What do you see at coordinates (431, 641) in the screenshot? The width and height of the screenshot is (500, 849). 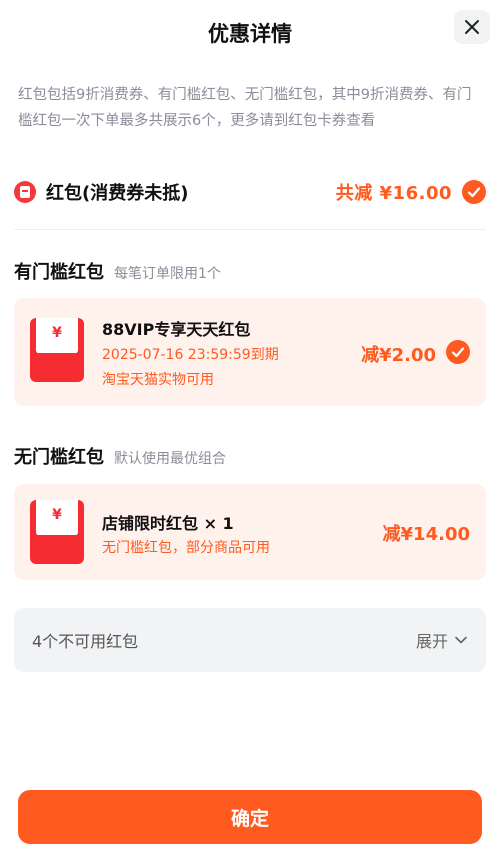 I see `expand-label: 展开` at bounding box center [431, 641].